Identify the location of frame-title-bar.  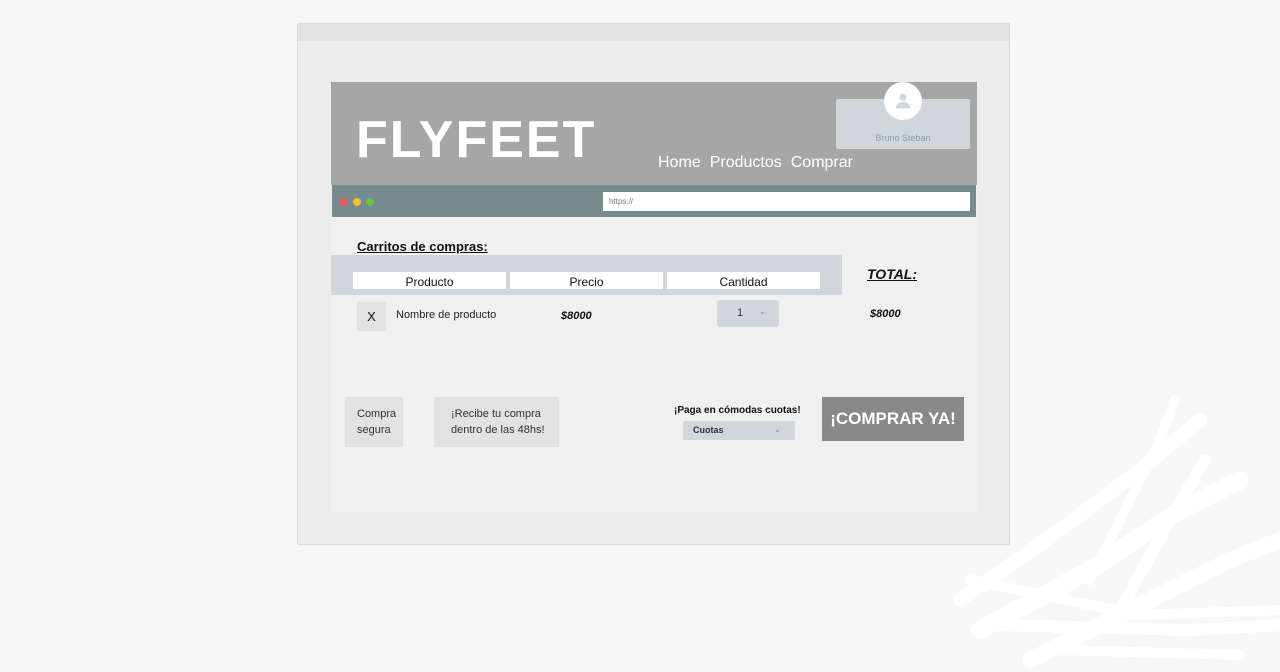
(653, 32).